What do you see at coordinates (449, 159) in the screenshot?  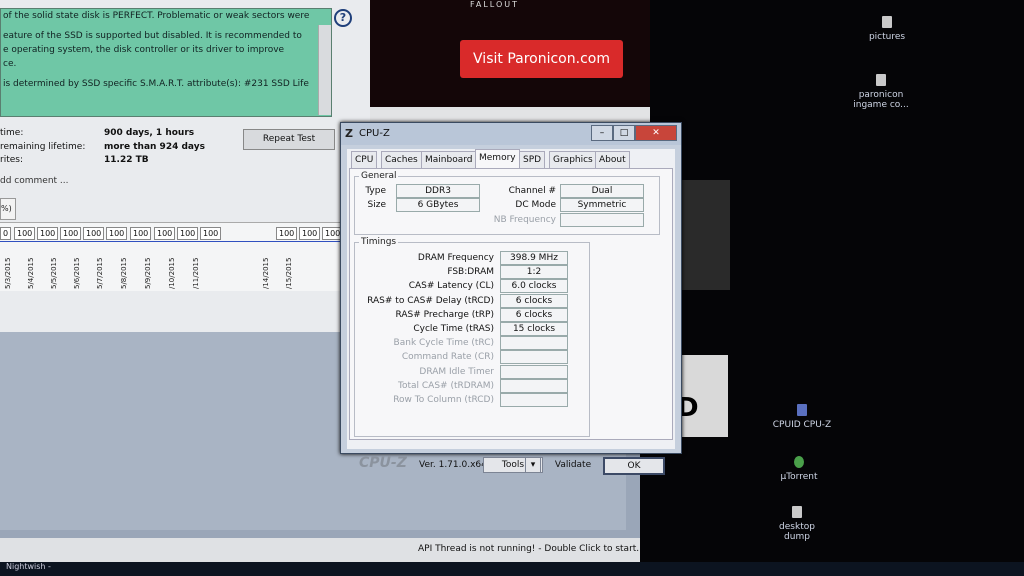 I see `tab-mainboard: Mainboard` at bounding box center [449, 159].